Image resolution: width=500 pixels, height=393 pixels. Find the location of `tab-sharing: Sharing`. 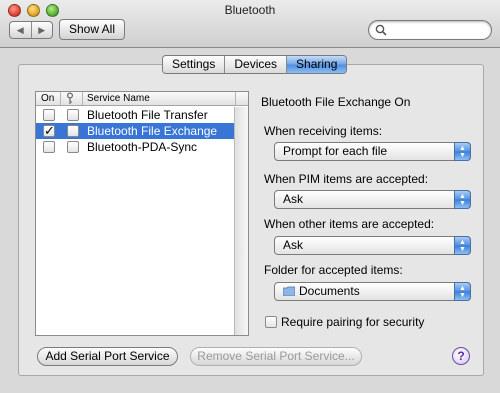

tab-sharing: Sharing is located at coordinates (317, 64).